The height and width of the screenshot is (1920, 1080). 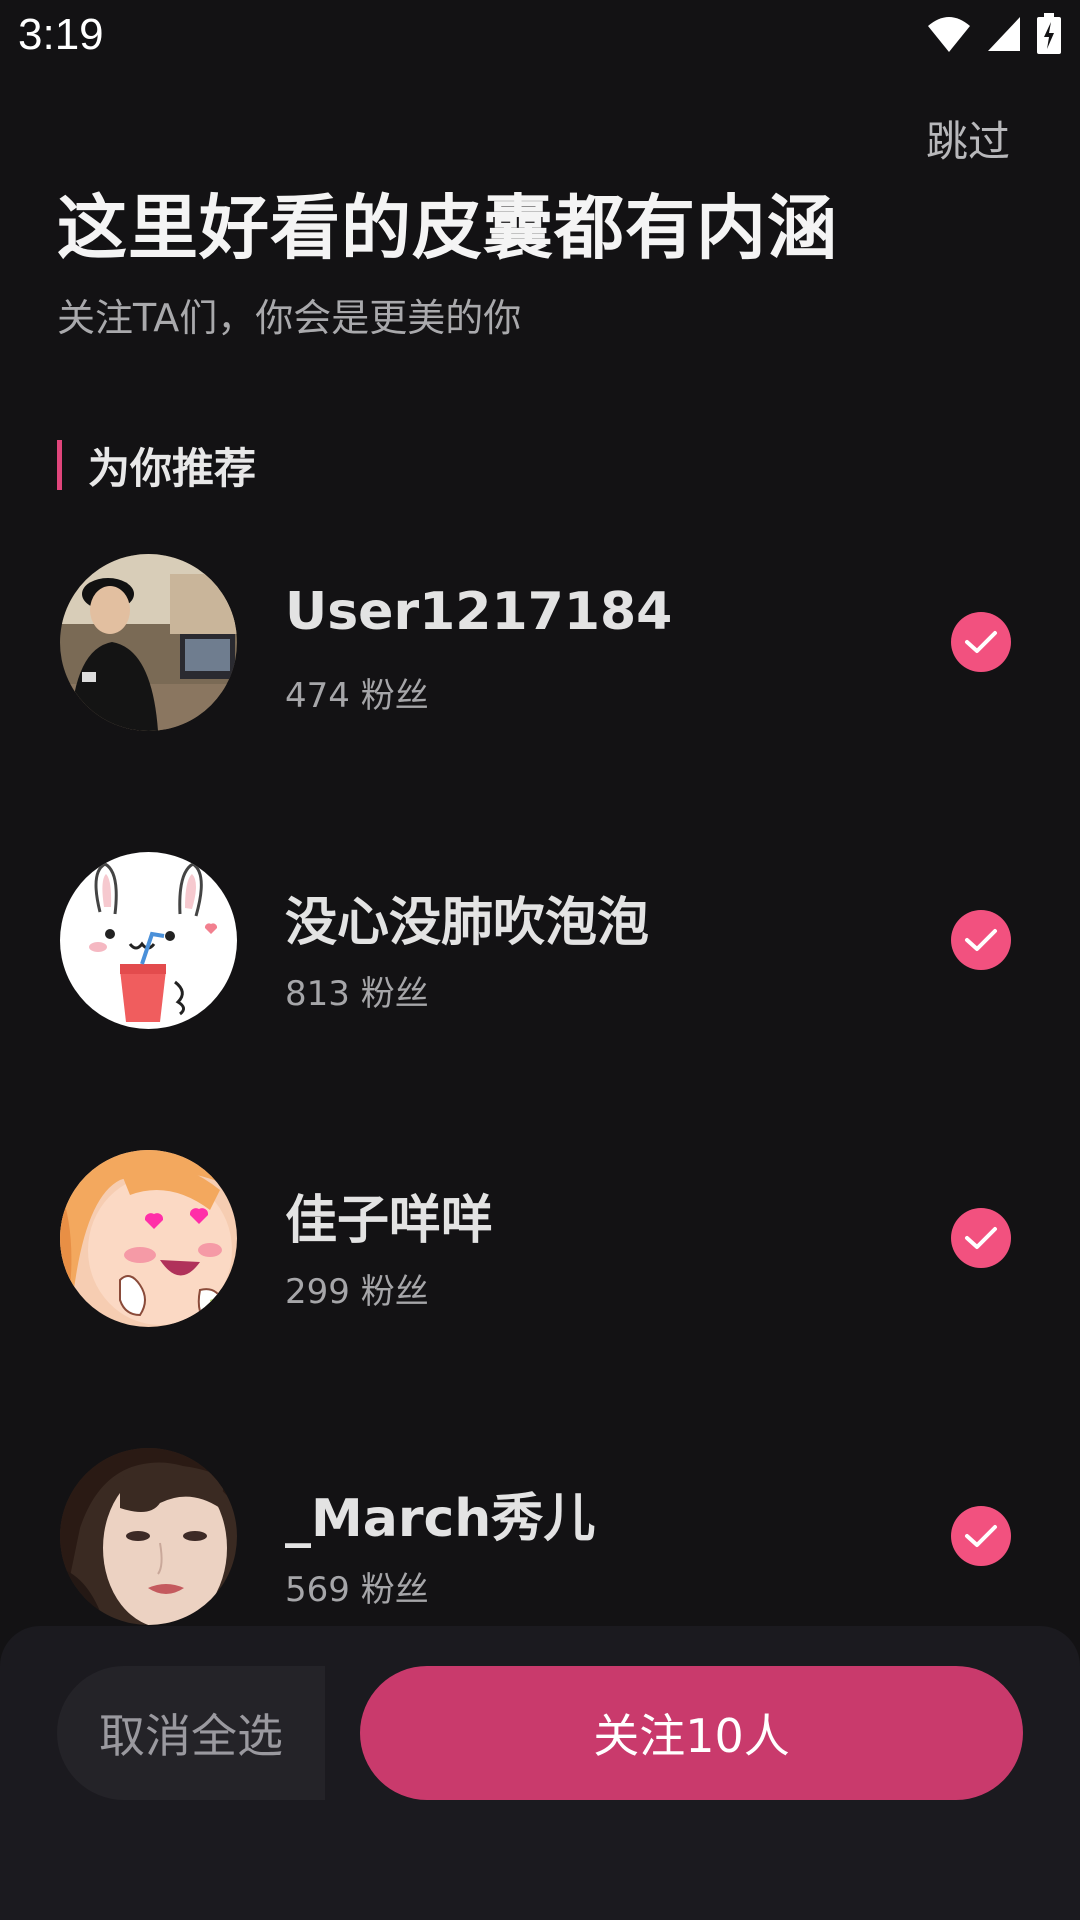 I want to click on follow-selected-button: 关注10人, so click(x=691, y=1733).